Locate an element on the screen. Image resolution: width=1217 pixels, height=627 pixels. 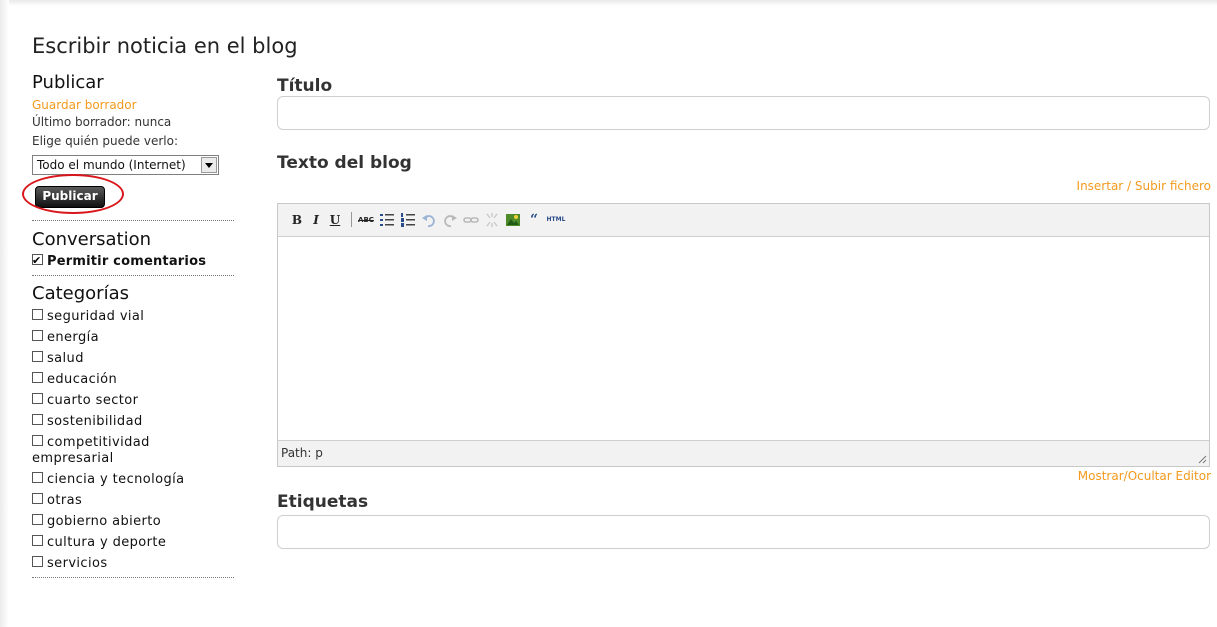
save-draft-link: Guardar borrador is located at coordinates (84, 105).